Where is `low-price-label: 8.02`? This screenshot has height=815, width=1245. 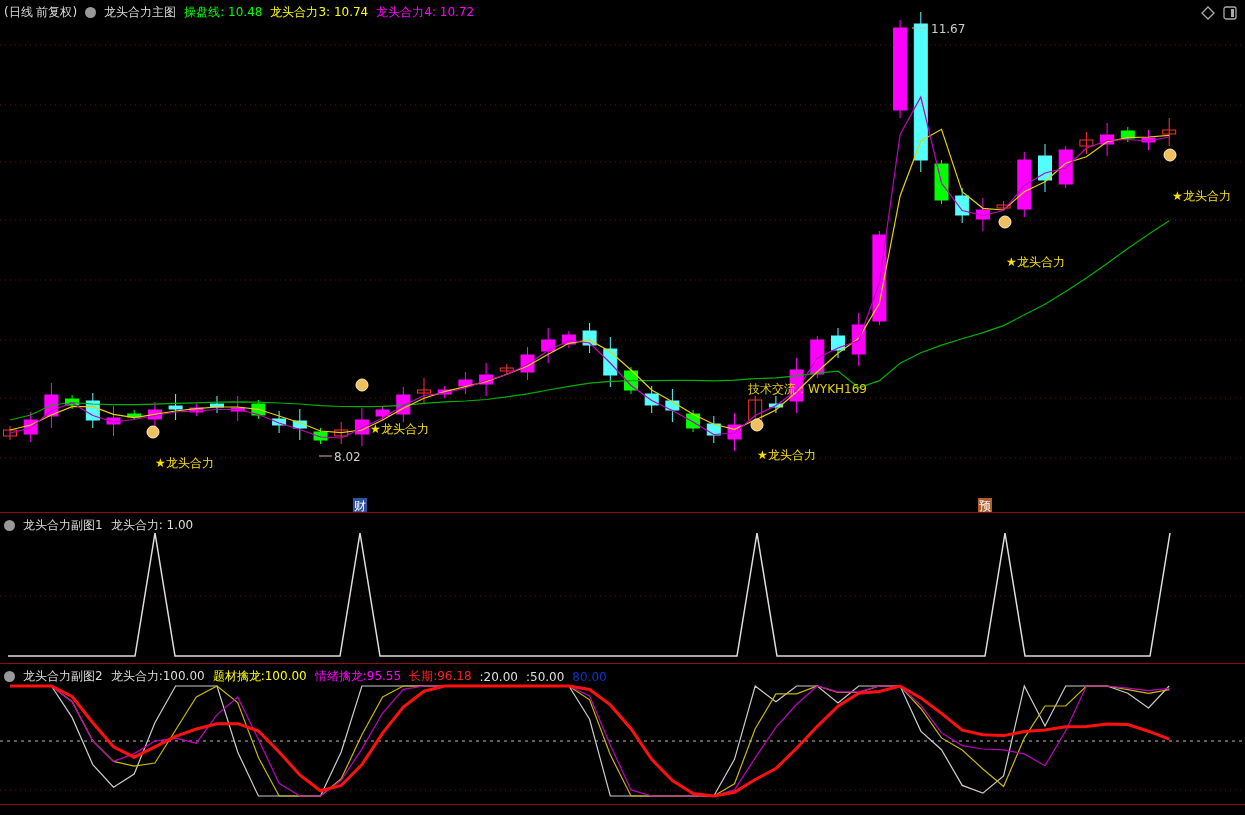 low-price-label: 8.02 is located at coordinates (339, 457).